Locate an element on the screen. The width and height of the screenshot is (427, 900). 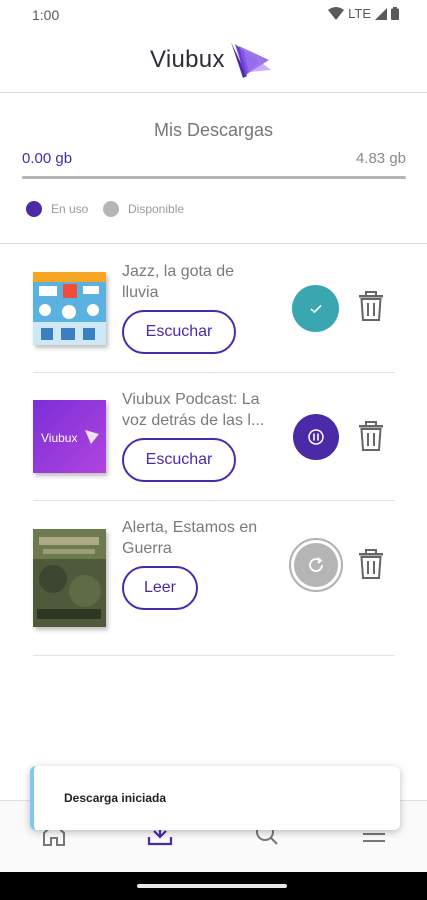
legend-in-use: En uso is located at coordinates (57, 209).